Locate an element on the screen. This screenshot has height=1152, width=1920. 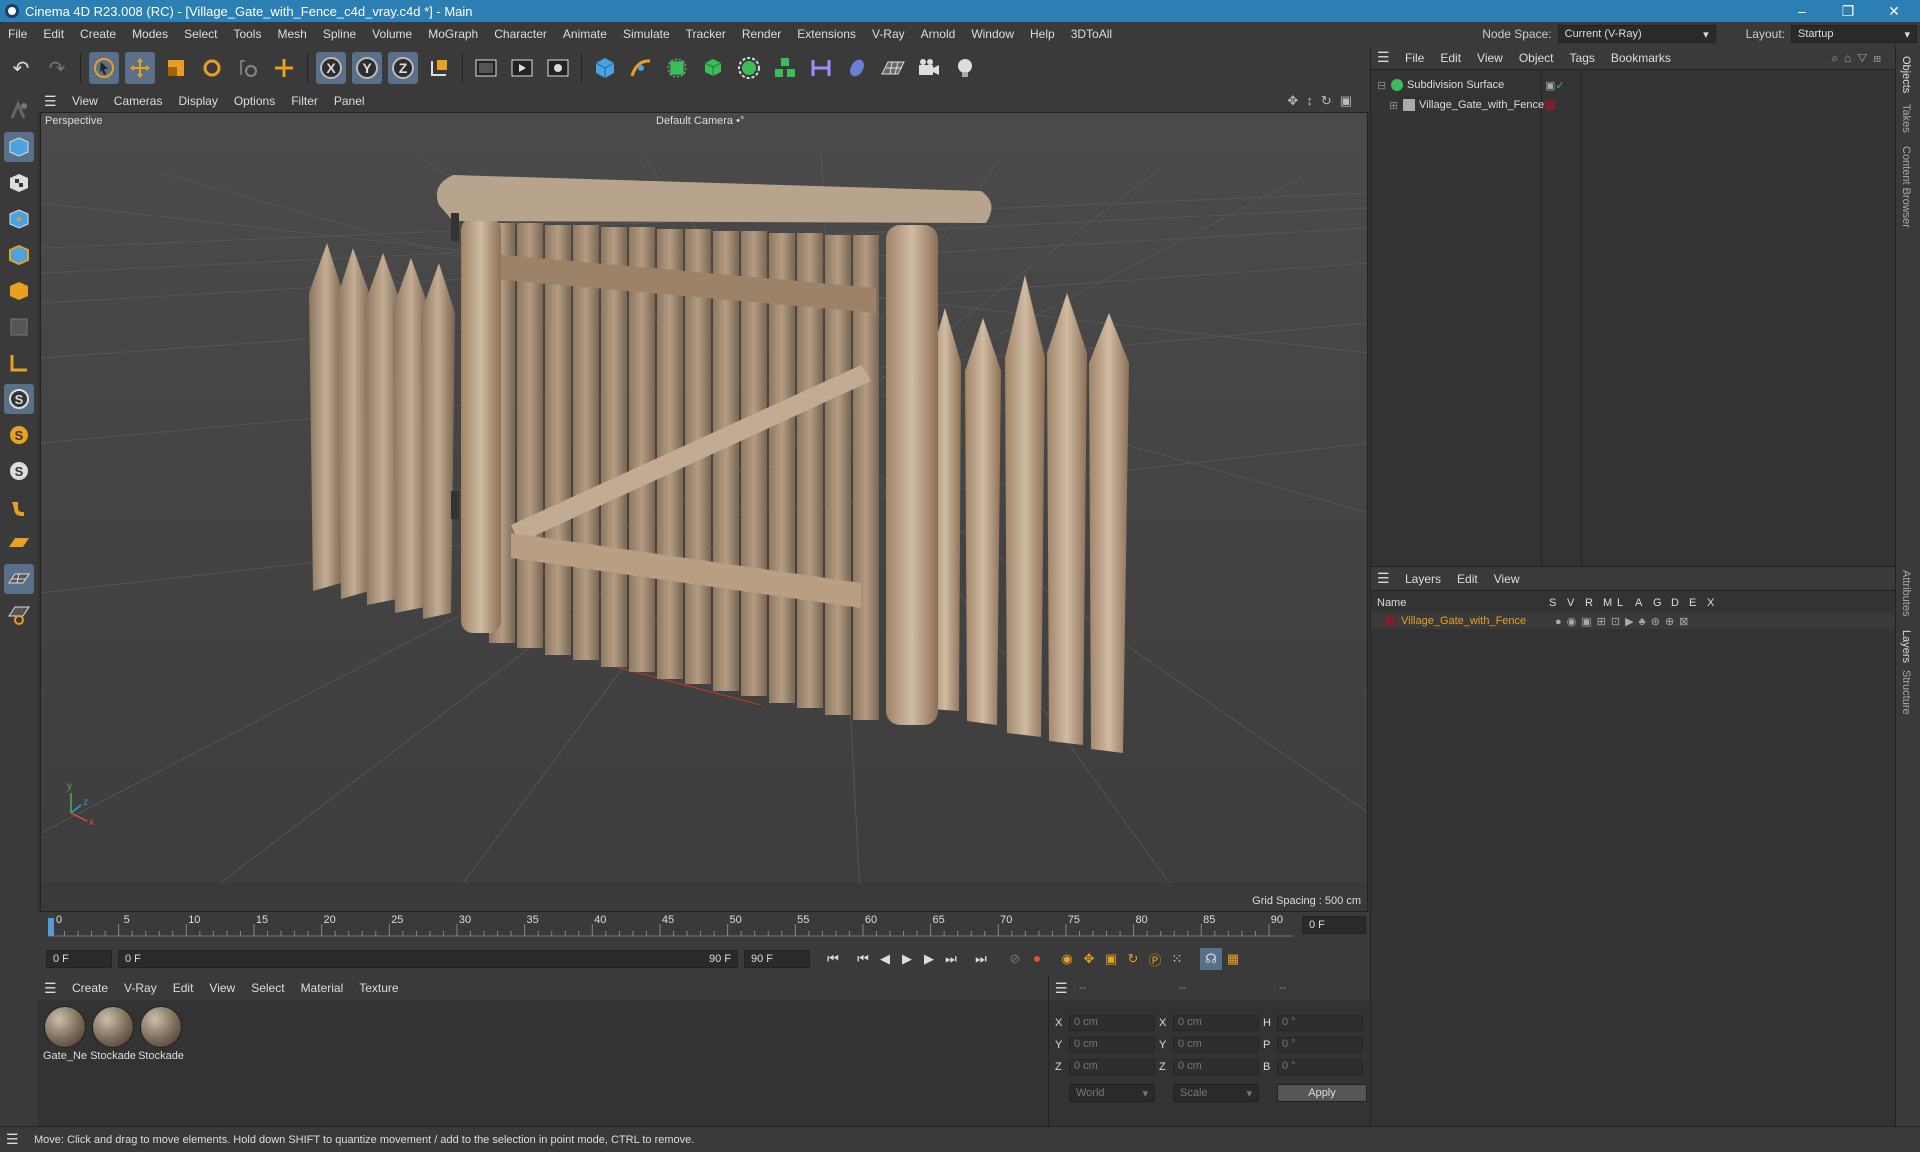
key-point-level-icon: ⁙ is located at coordinates (1177, 959).